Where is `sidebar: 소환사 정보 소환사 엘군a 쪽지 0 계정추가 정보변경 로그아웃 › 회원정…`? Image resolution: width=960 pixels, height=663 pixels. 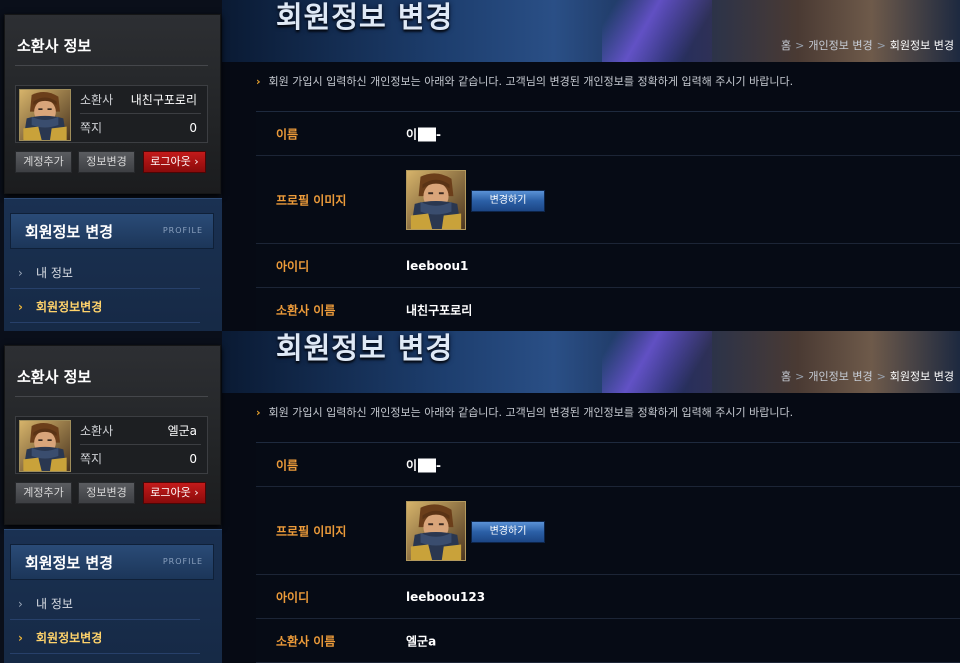
sidebar: 소환사 정보 소환사 엘군a 쪽지 0 계정추가 정보변경 로그아웃 › 회원정… is located at coordinates (111, 497).